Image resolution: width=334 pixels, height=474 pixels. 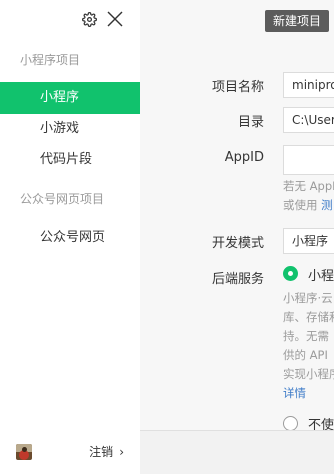 What do you see at coordinates (244, 157) in the screenshot?
I see `appid-label: AppID` at bounding box center [244, 157].